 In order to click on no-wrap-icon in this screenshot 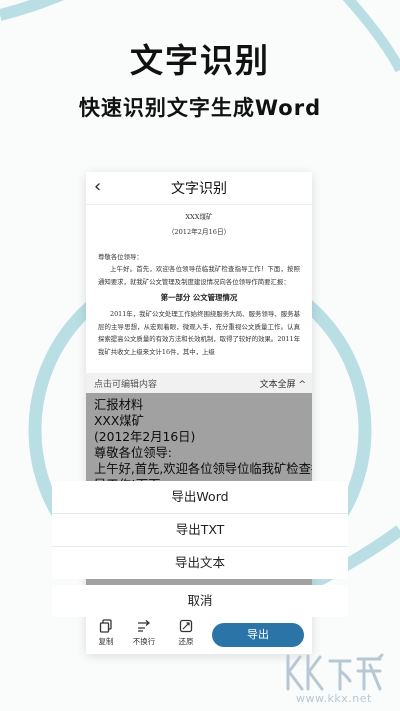, I will do `click(144, 626)`.